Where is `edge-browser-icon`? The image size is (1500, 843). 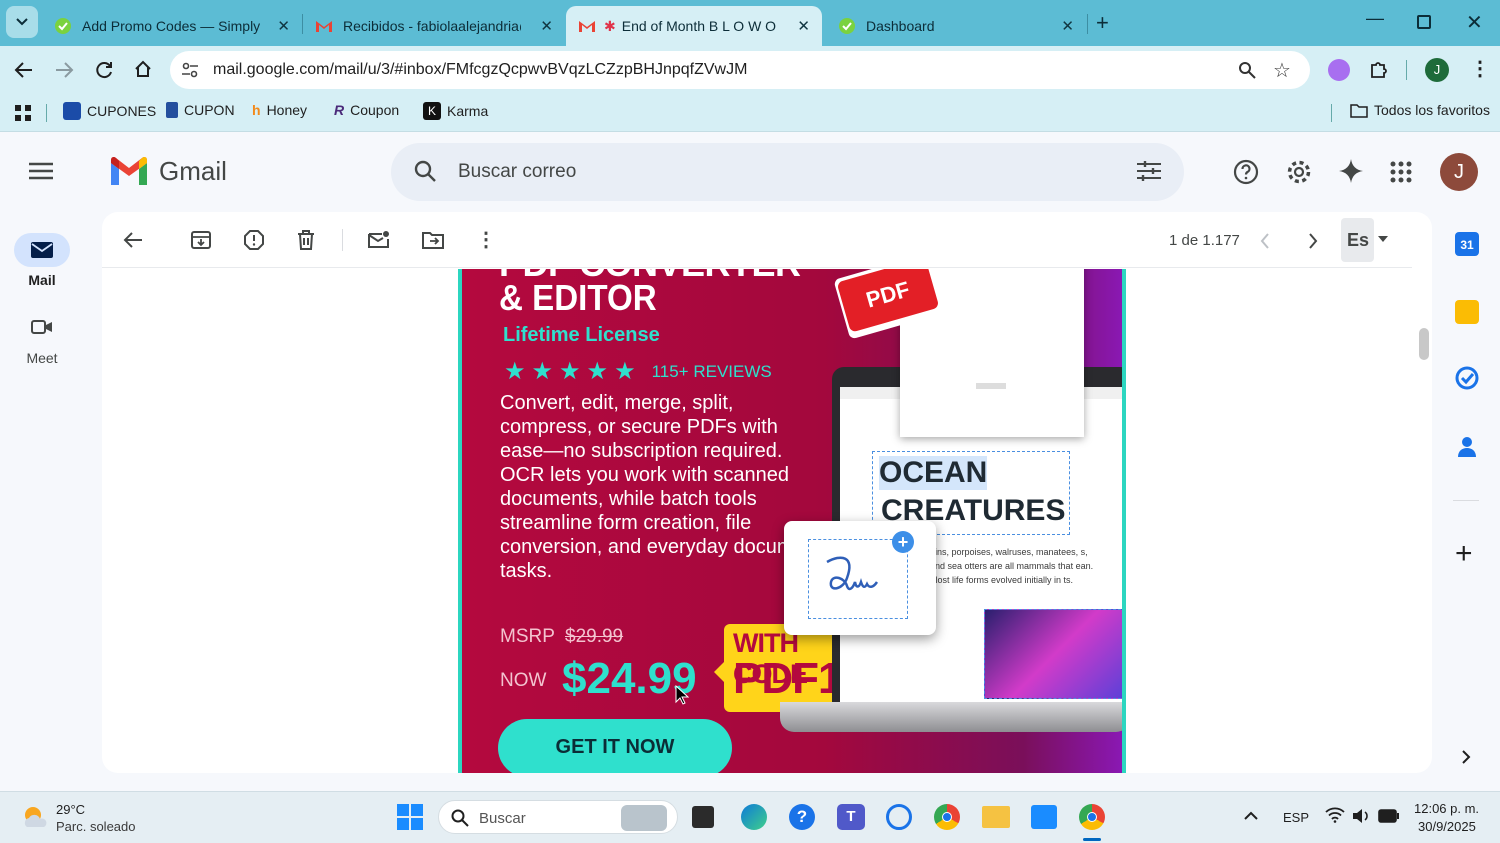 edge-browser-icon is located at coordinates (754, 817).